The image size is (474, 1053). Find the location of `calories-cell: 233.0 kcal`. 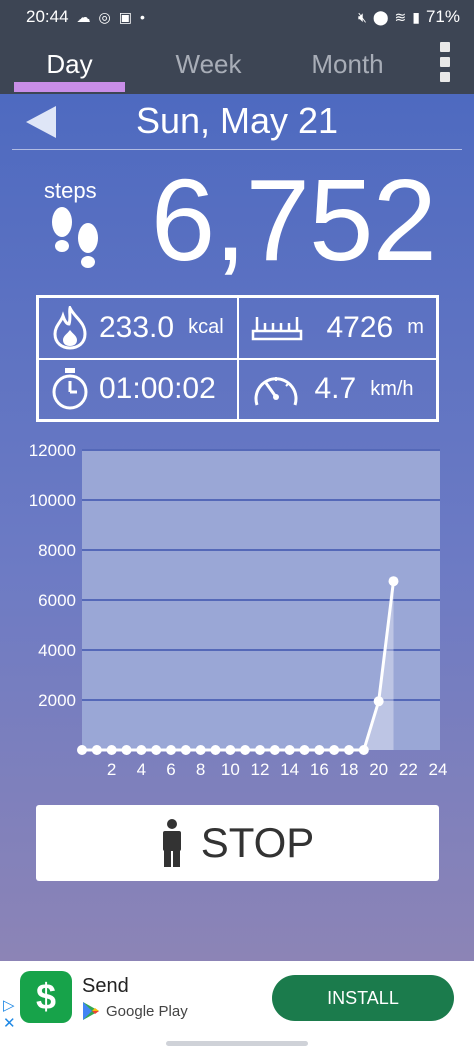

calories-cell: 233.0 kcal is located at coordinates (138, 328).